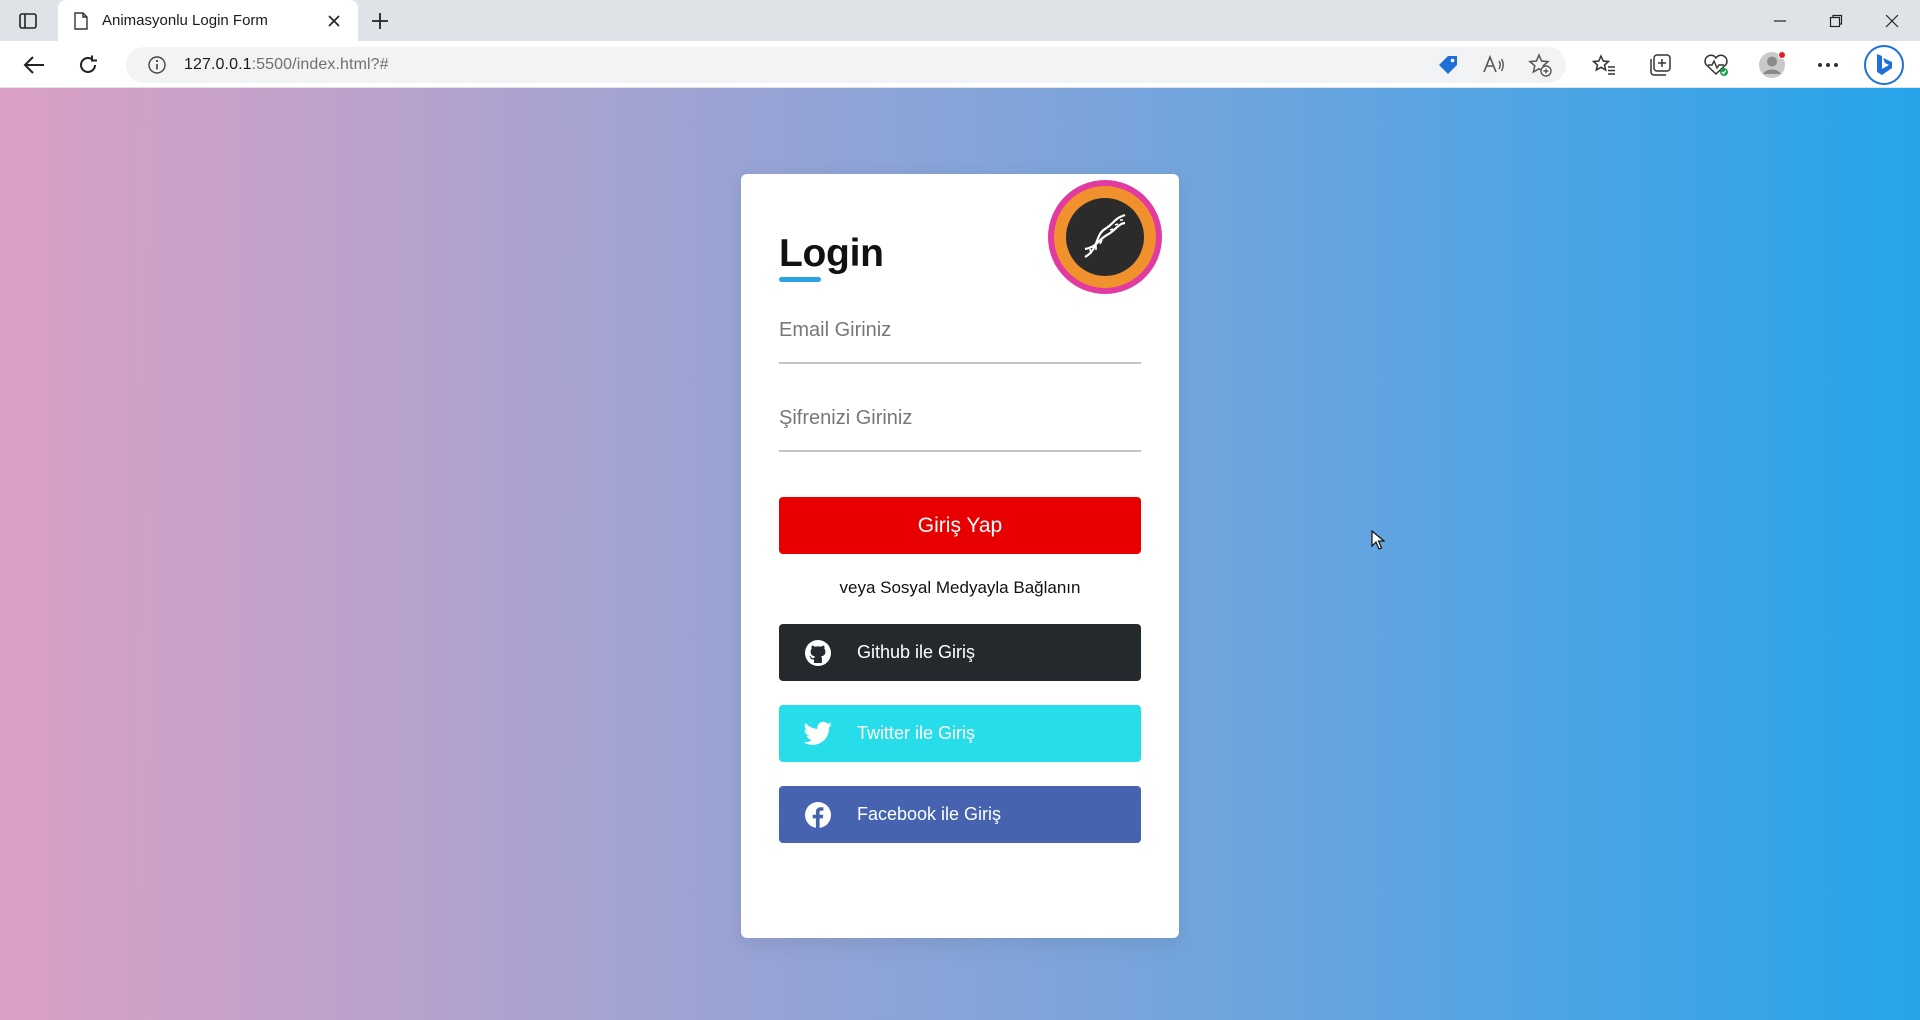 The width and height of the screenshot is (1920, 1020). Describe the element at coordinates (81, 20) in the screenshot. I see `page-icon` at that location.